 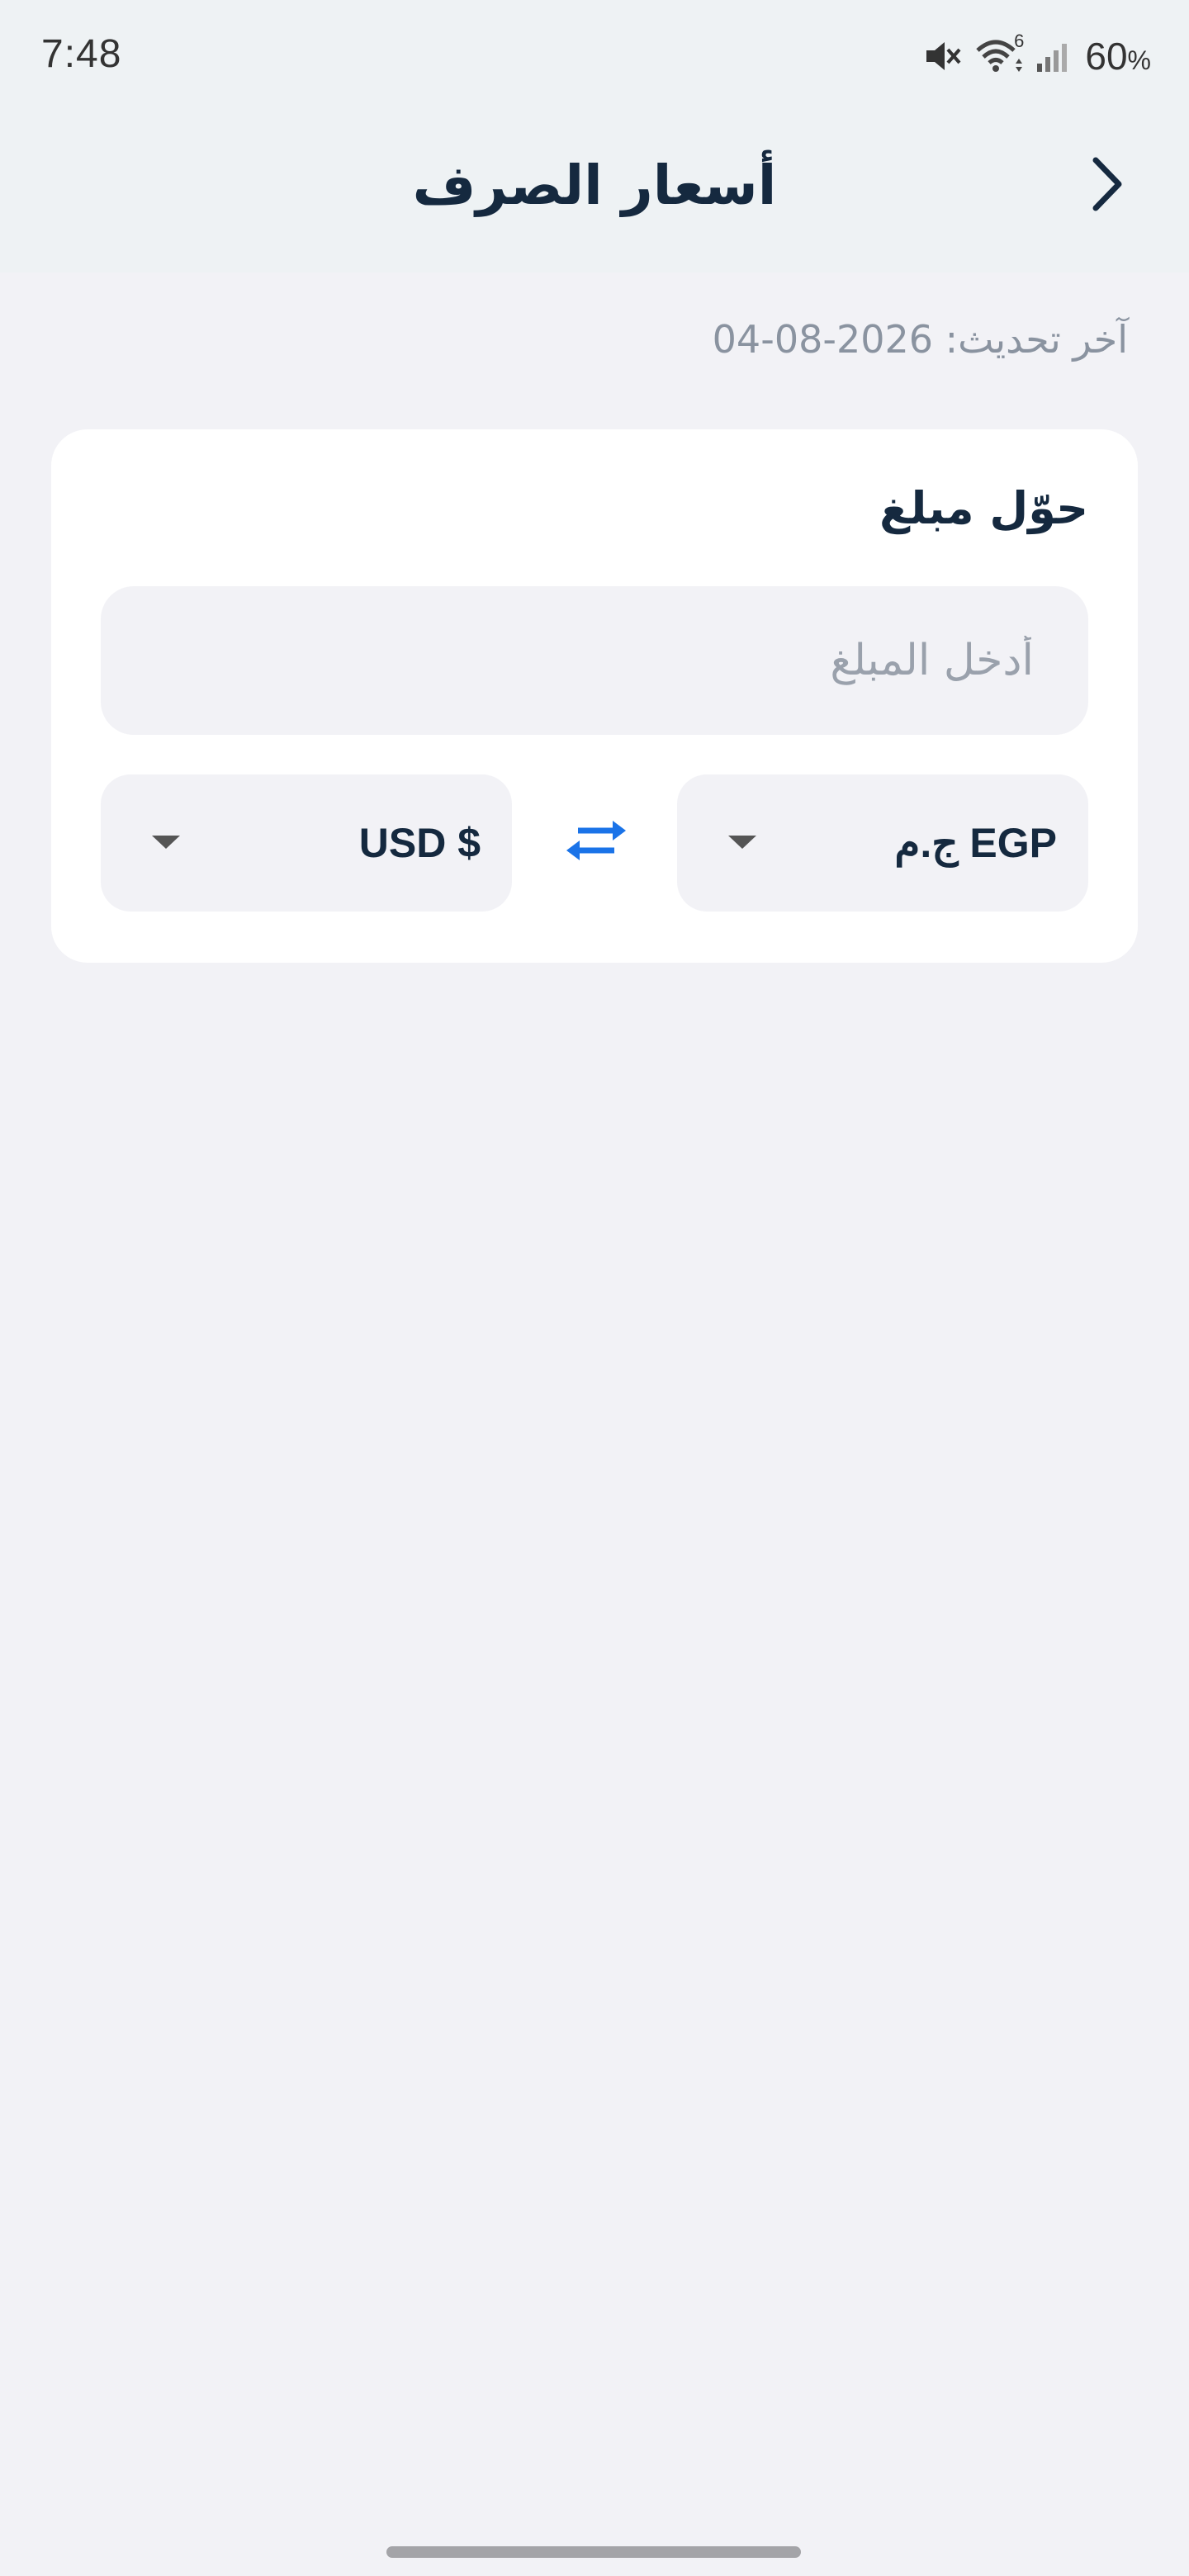 I want to click on page-title: أسعار الصرف, so click(x=594, y=185).